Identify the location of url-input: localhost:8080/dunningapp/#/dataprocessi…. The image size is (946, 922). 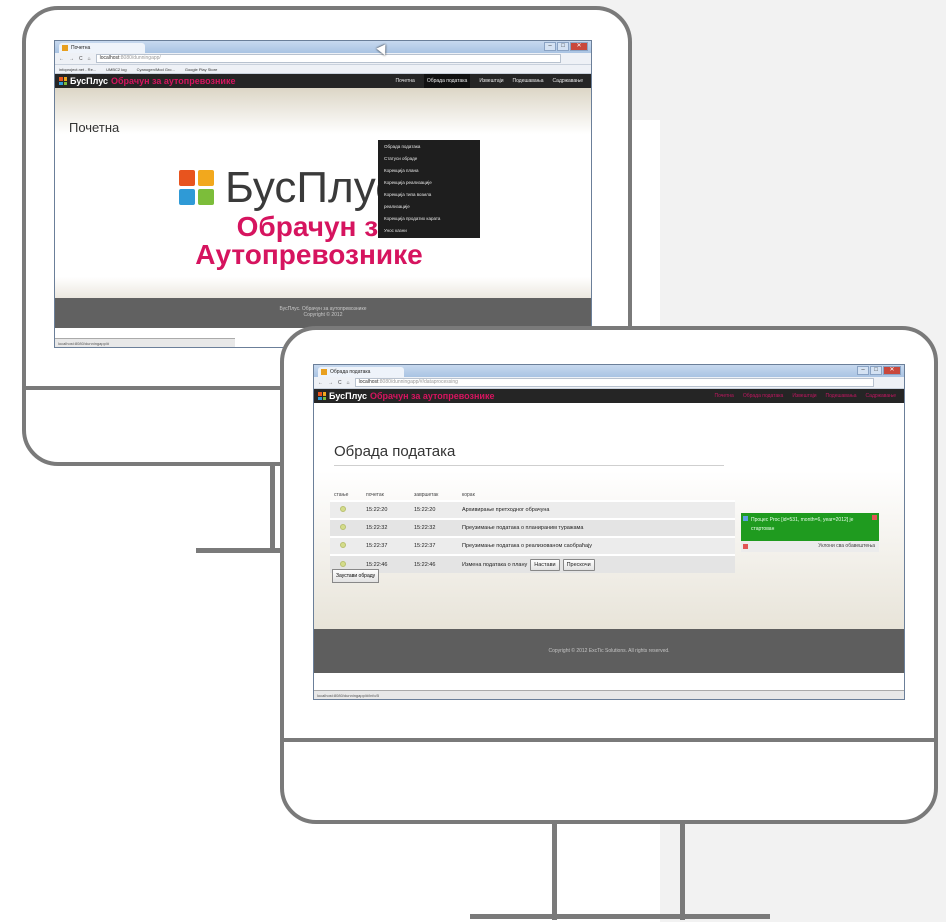
(614, 382).